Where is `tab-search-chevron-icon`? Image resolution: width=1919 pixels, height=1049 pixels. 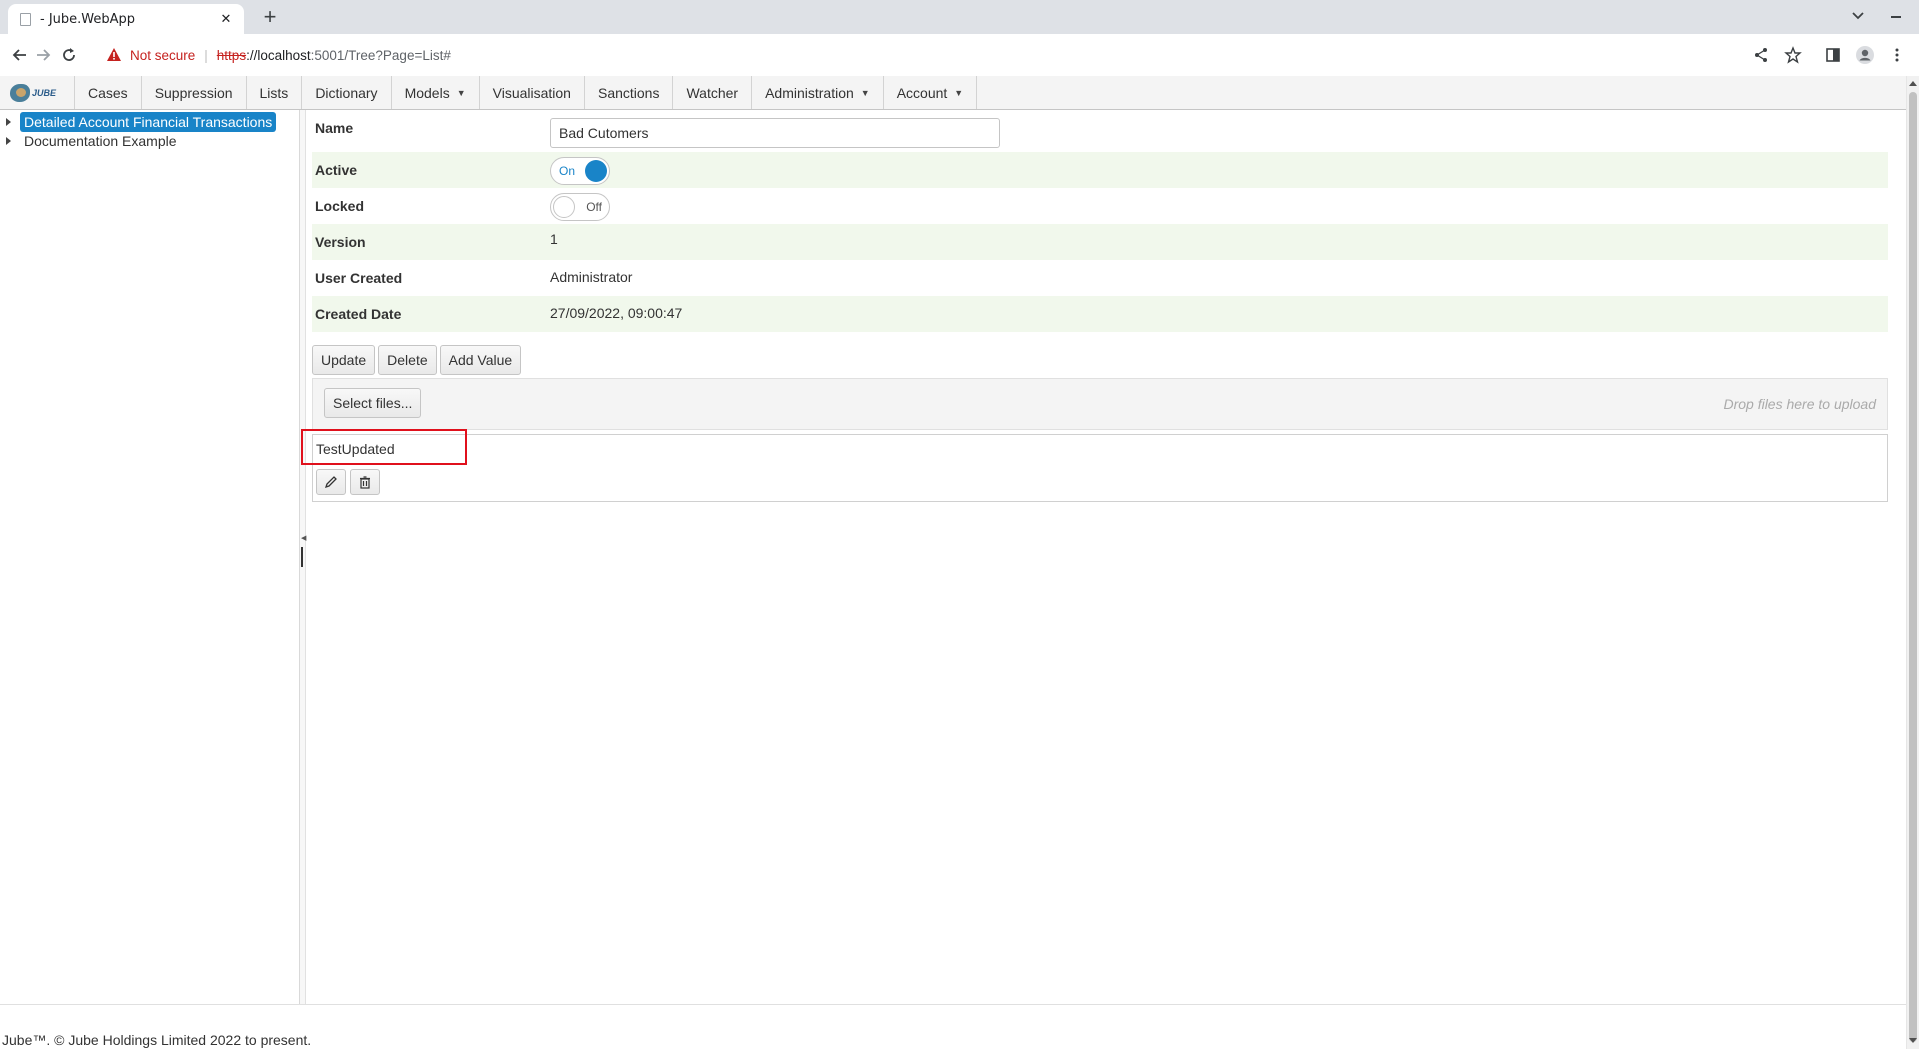
tab-search-chevron-icon is located at coordinates (1858, 16).